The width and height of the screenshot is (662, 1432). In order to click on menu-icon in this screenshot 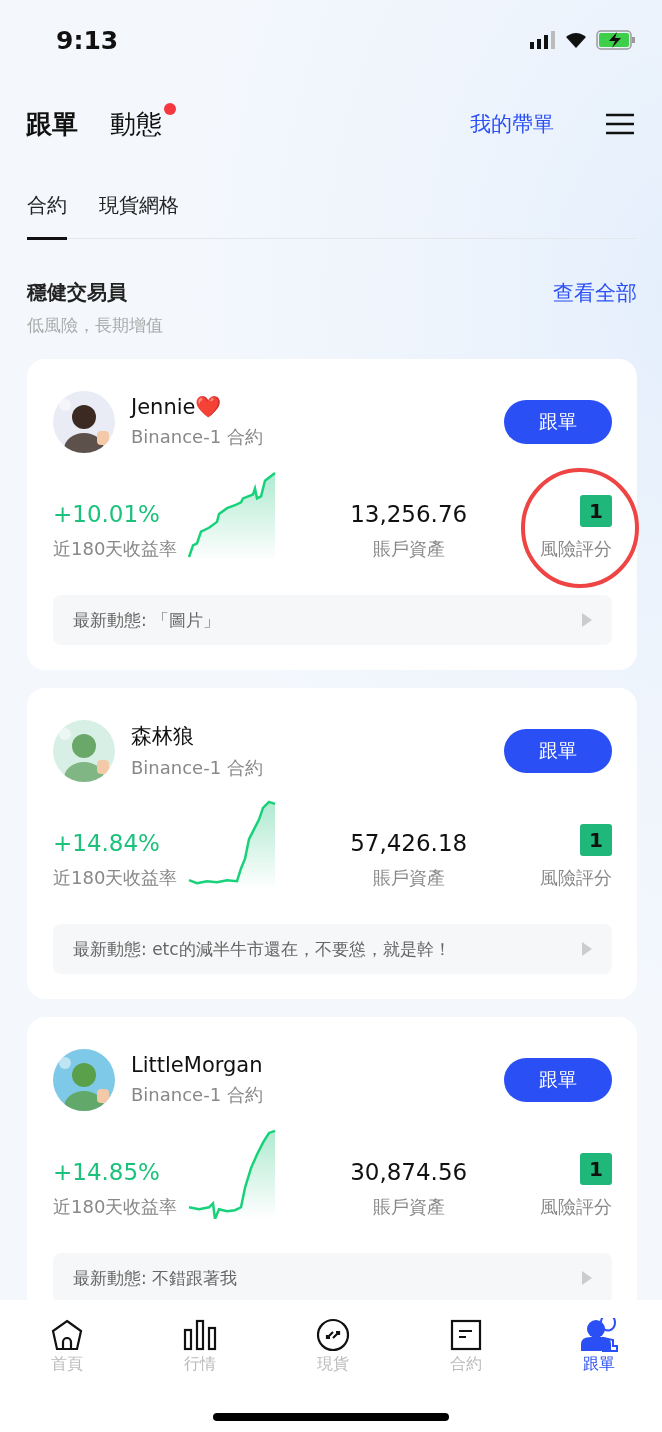, I will do `click(620, 124)`.